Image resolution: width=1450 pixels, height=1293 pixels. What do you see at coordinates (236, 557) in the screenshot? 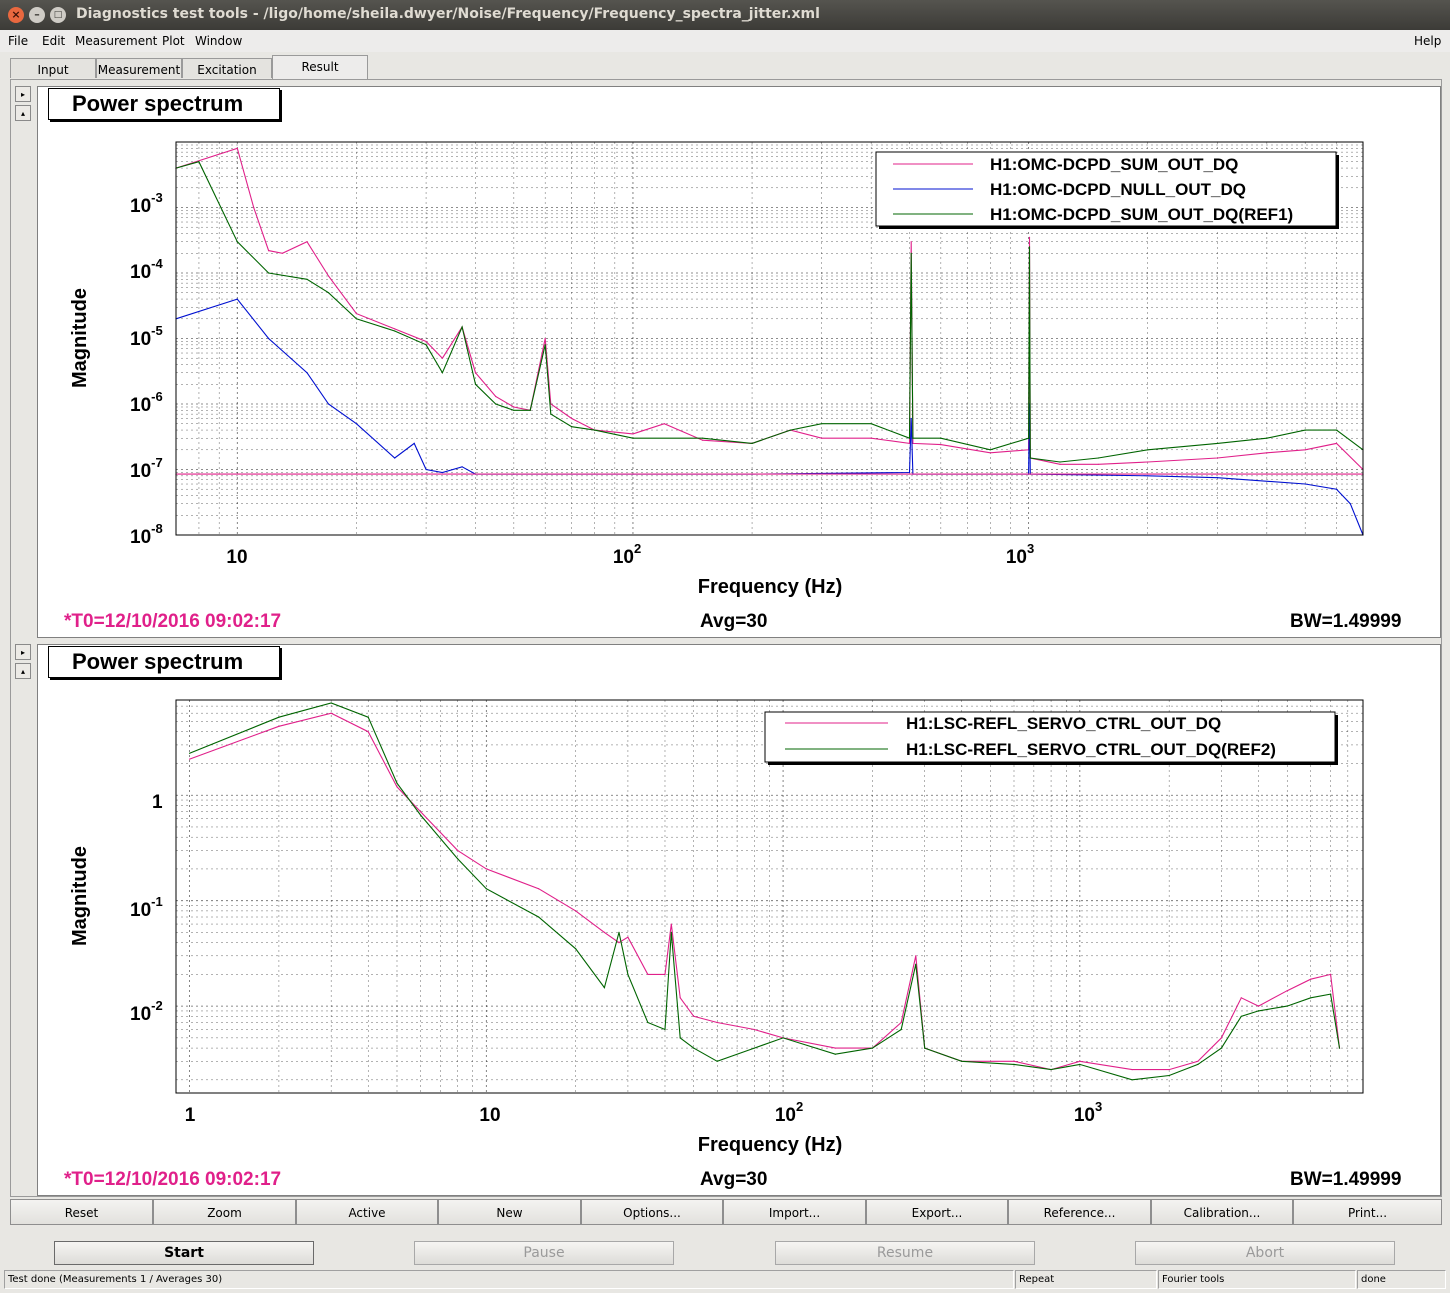
I see `x-tick-label: 10` at bounding box center [236, 557].